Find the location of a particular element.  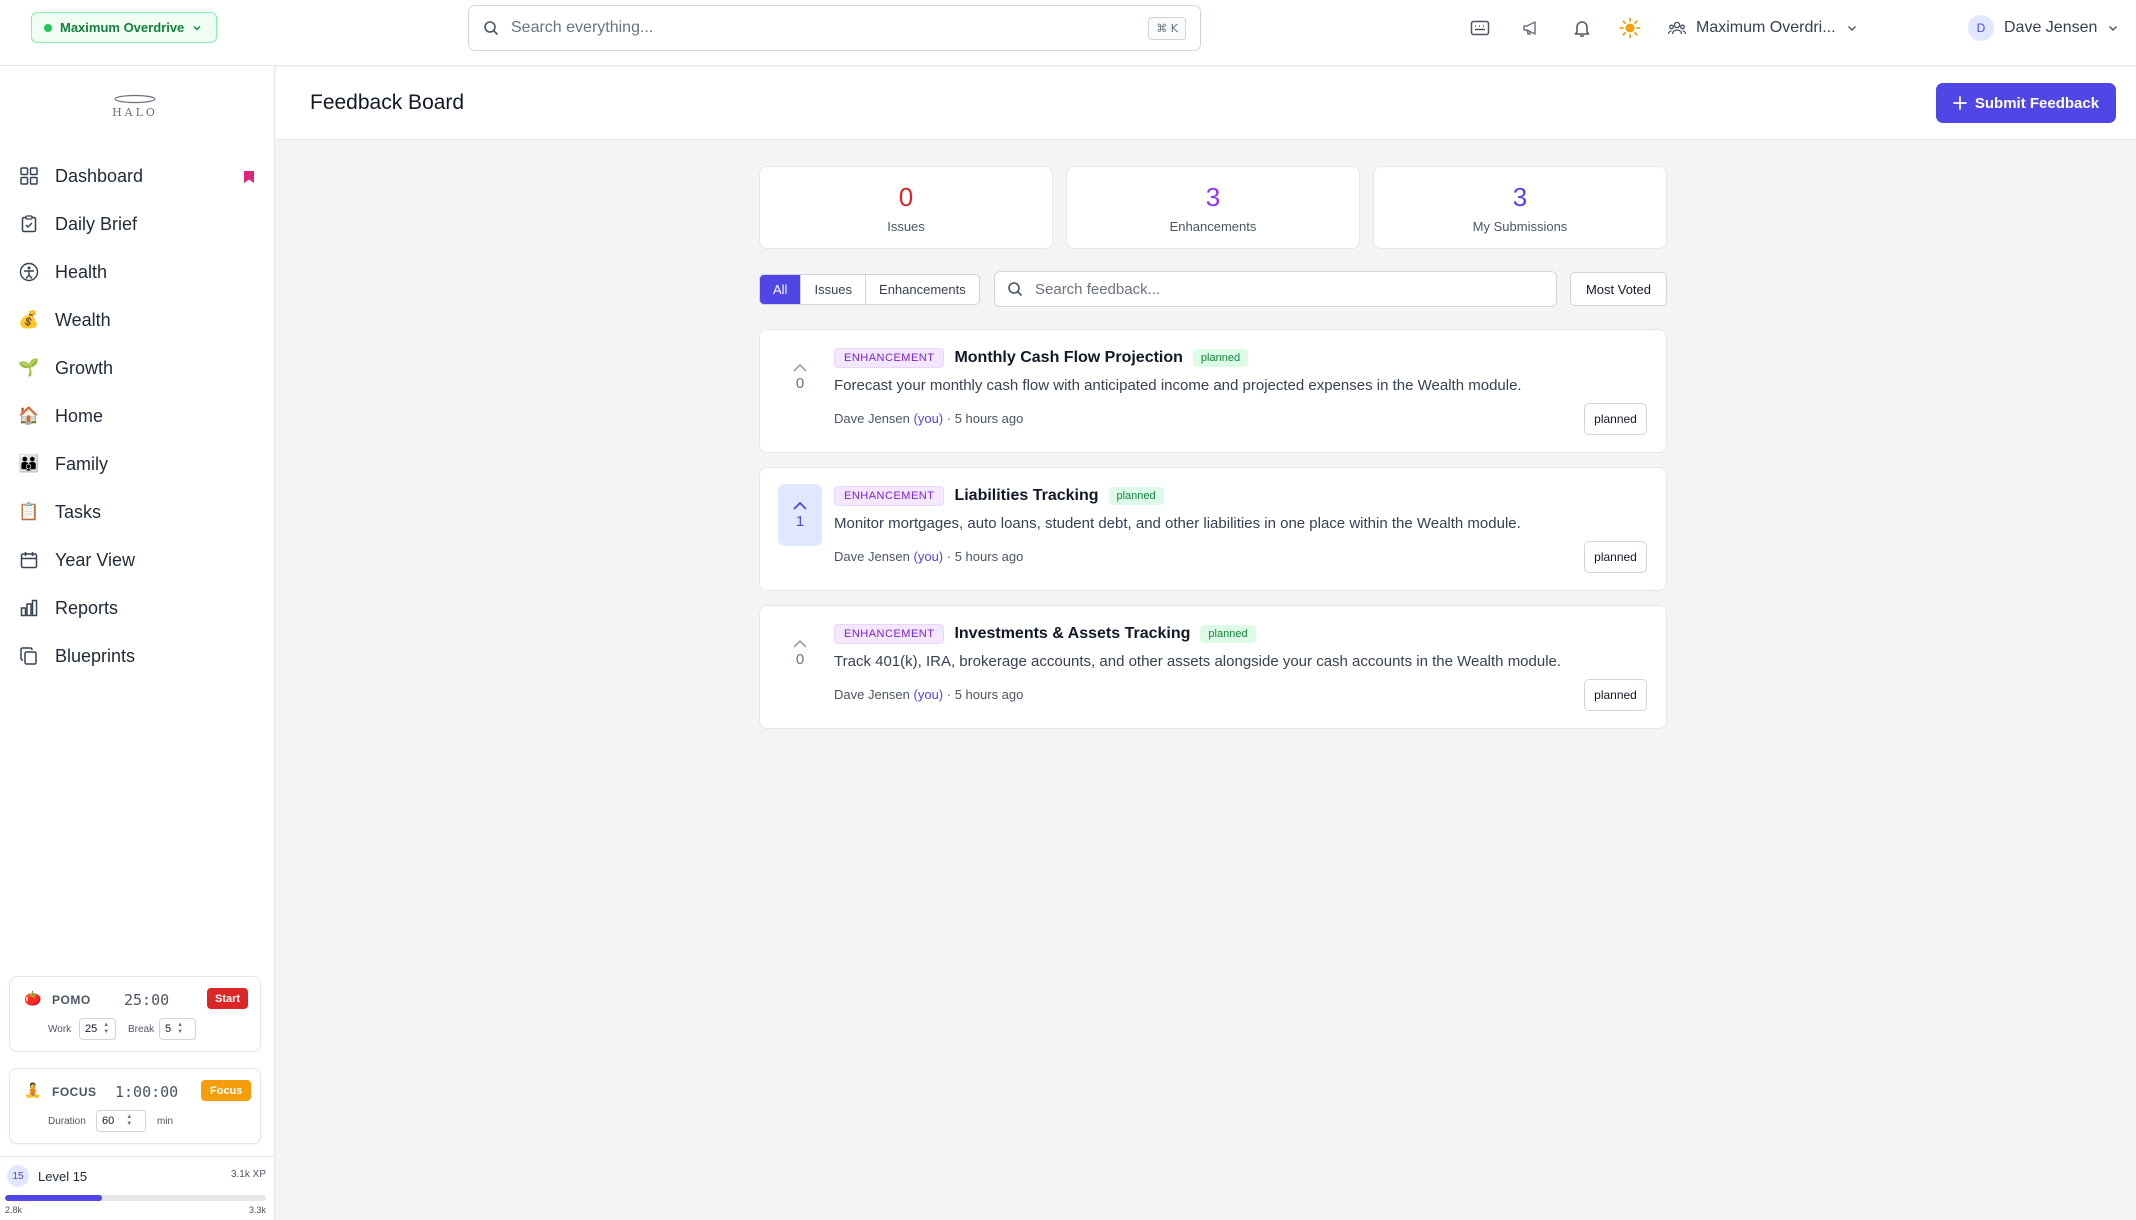

sidebar-item-blueprints: Blueprints is located at coordinates (137, 656).